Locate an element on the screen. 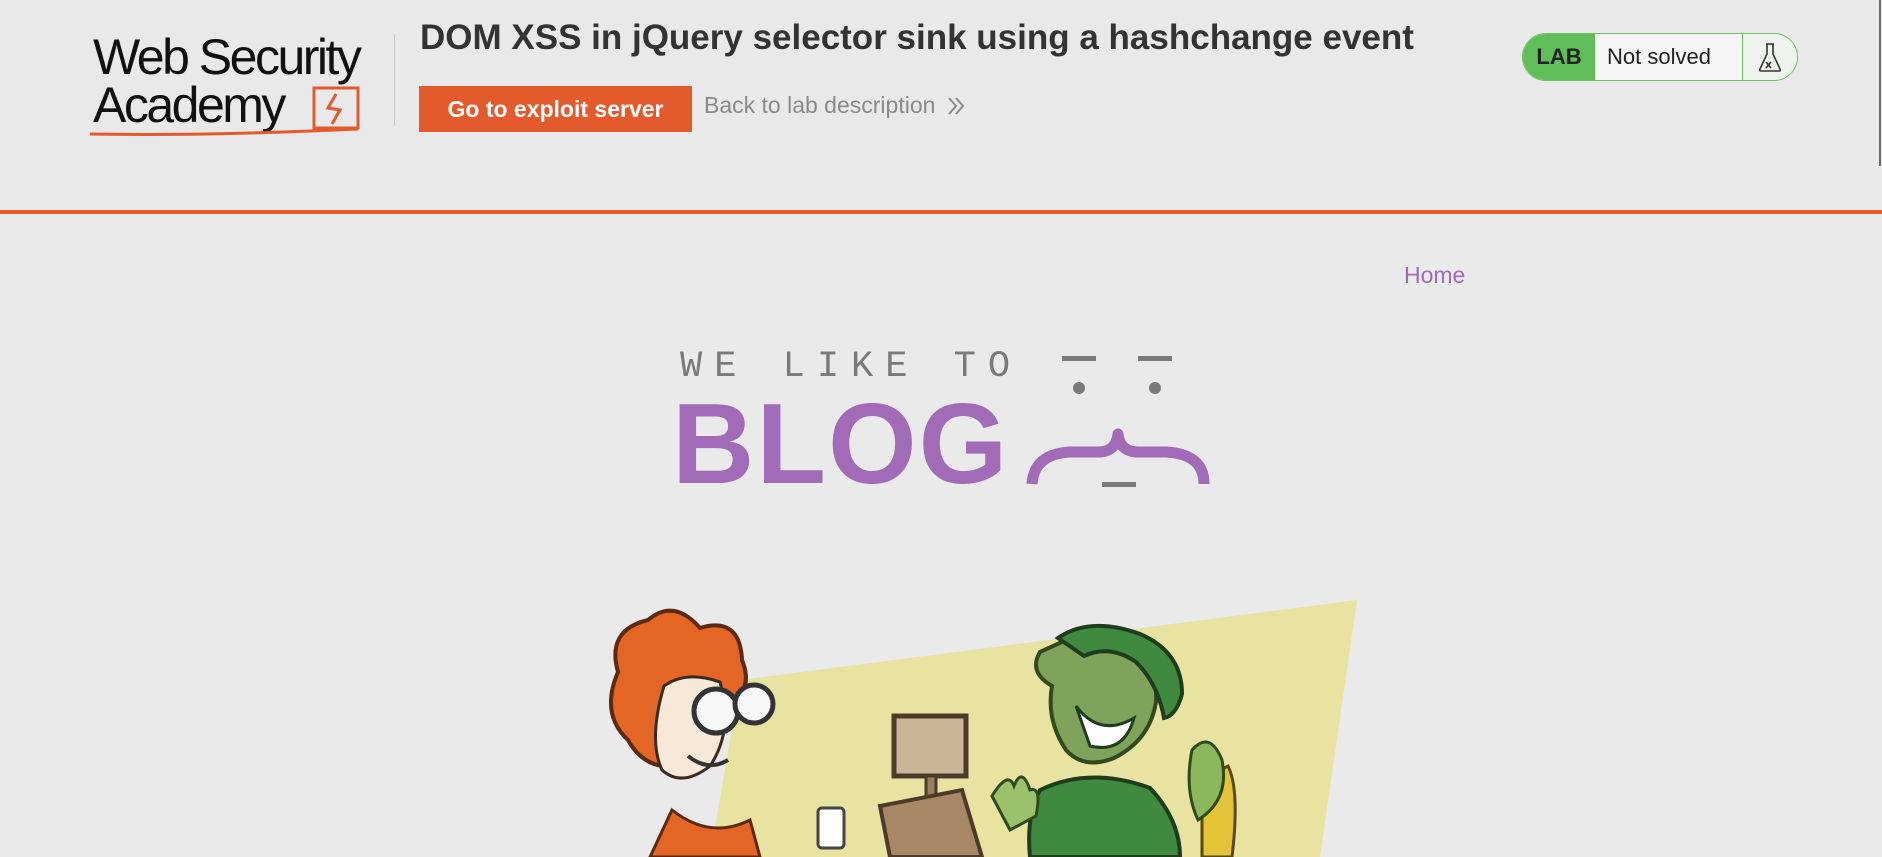  lab-status-text: Not solved is located at coordinates (1669, 57).